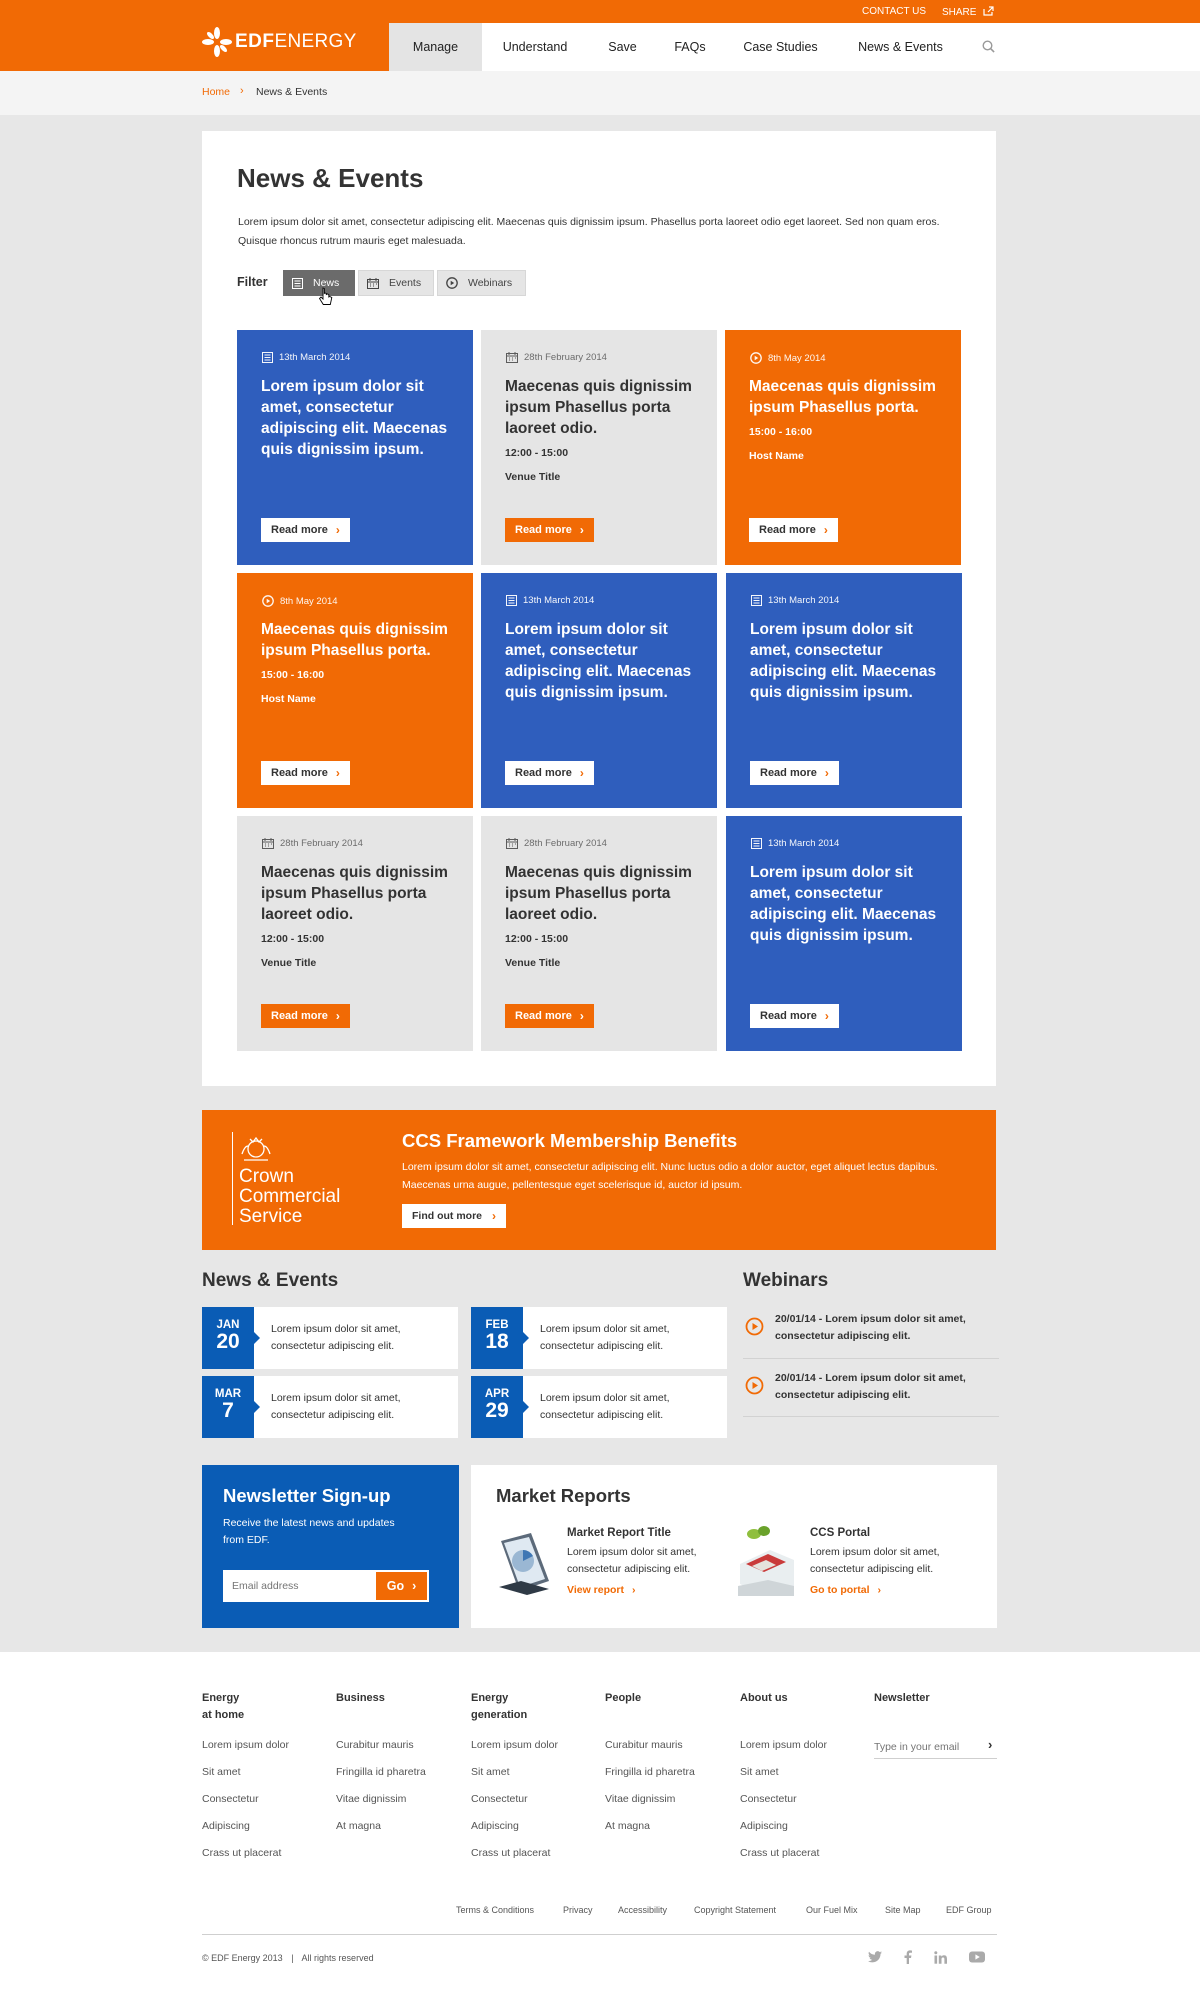  I want to click on footer-bottom-link: Accessibility, so click(642, 1910).